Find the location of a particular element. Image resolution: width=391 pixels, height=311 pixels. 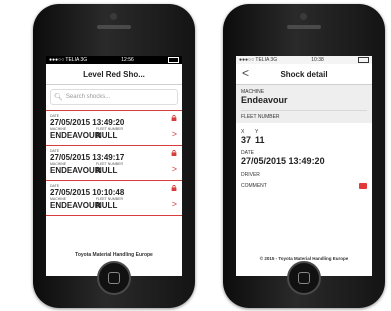

comment-flag-icon is located at coordinates (363, 186).